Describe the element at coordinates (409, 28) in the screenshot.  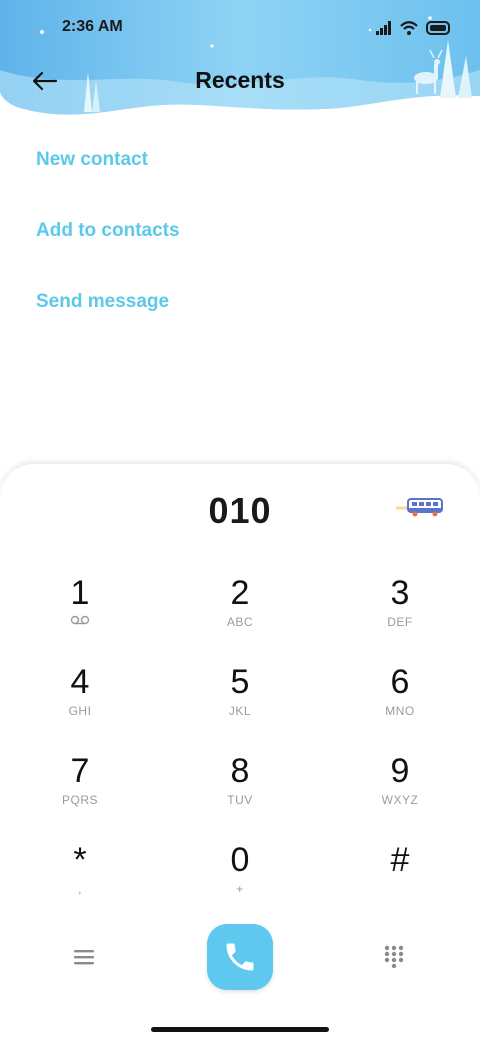
I see `wifi-icon` at that location.